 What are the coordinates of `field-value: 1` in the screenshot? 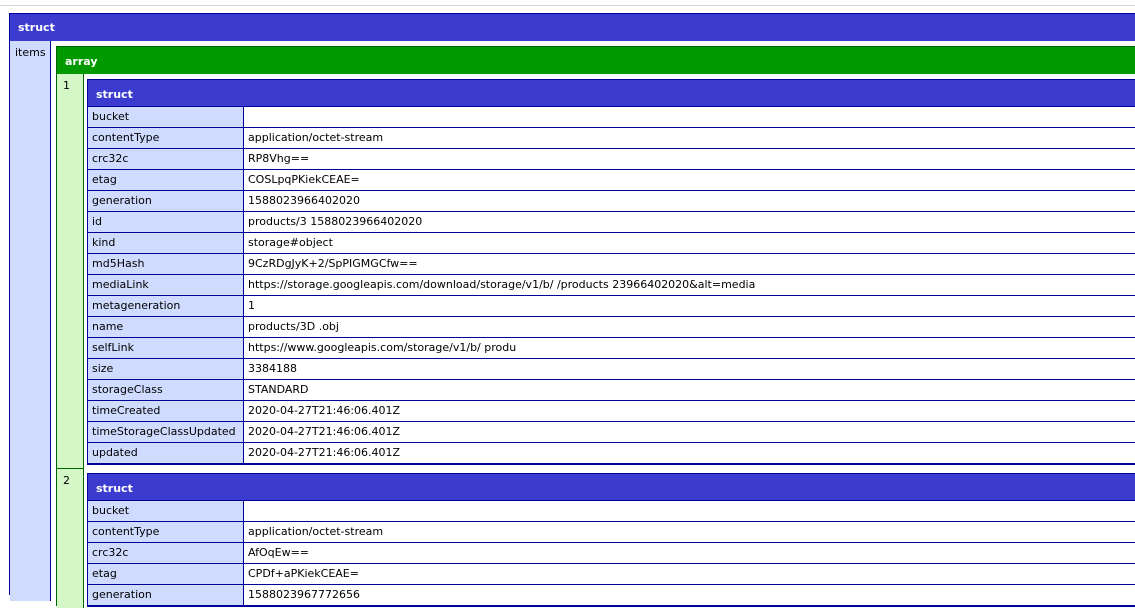 It's located at (251, 305).